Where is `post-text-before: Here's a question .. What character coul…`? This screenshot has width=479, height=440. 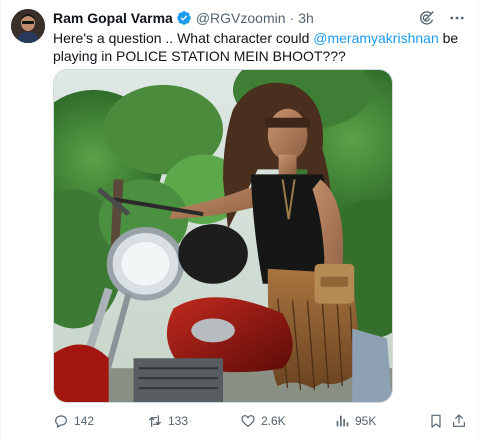 post-text-before: Here's a question .. What character coul… is located at coordinates (183, 38).